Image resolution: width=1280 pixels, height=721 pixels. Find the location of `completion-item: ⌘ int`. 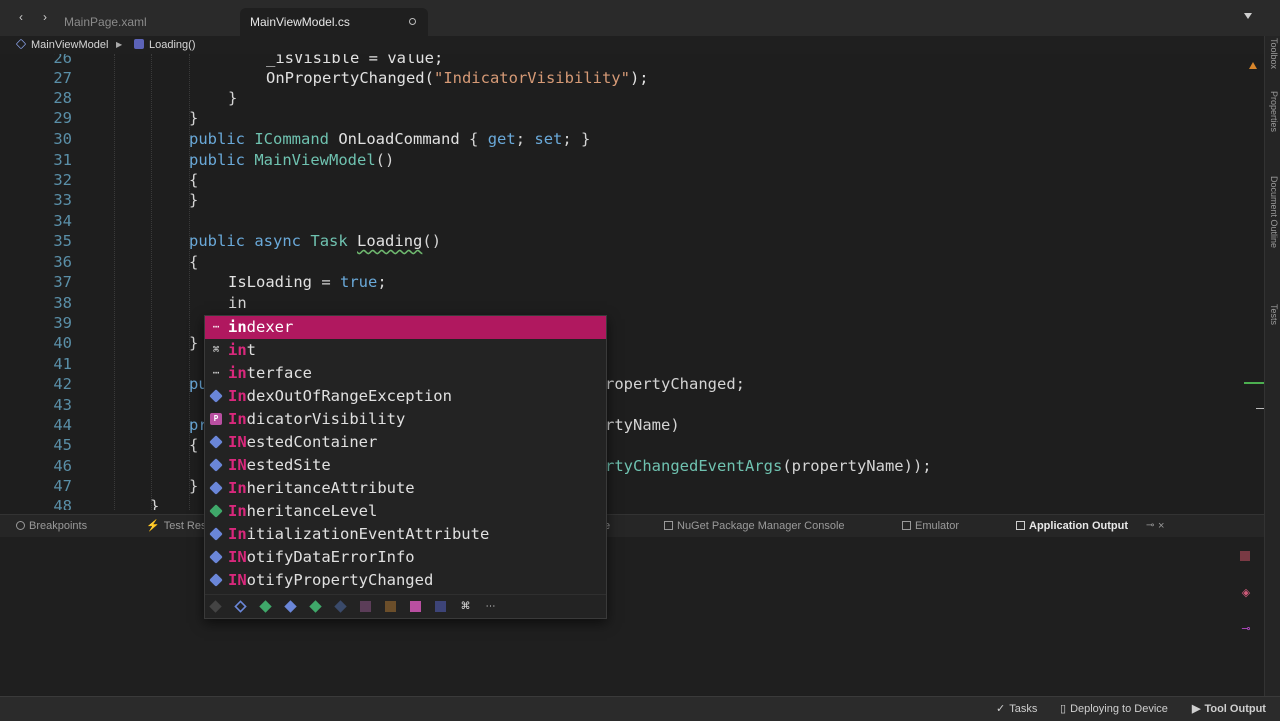

completion-item: ⌘ int is located at coordinates (405, 350).